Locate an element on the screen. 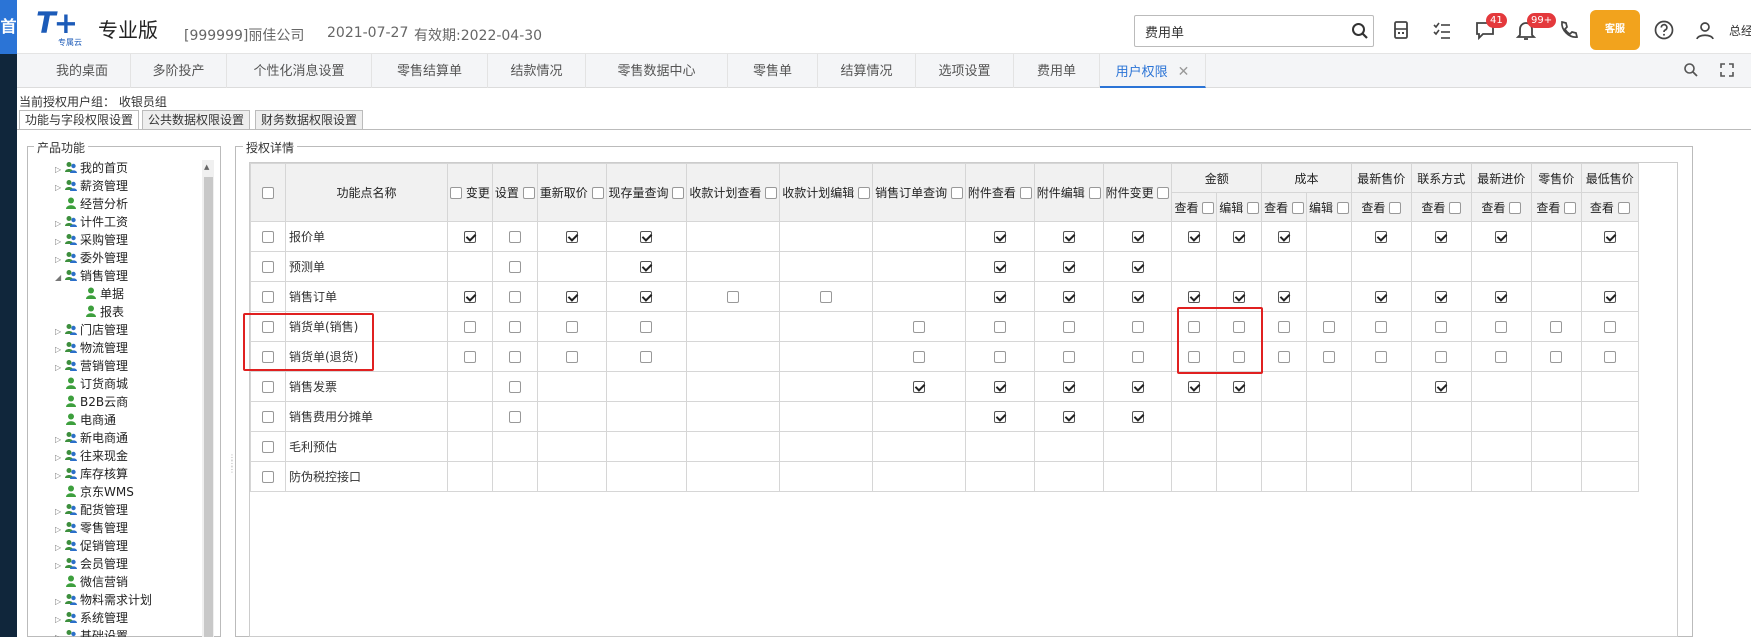 The width and height of the screenshot is (1751, 637). panel-splitter: ⋮ ⋮ ⋮ is located at coordinates (232, 466).